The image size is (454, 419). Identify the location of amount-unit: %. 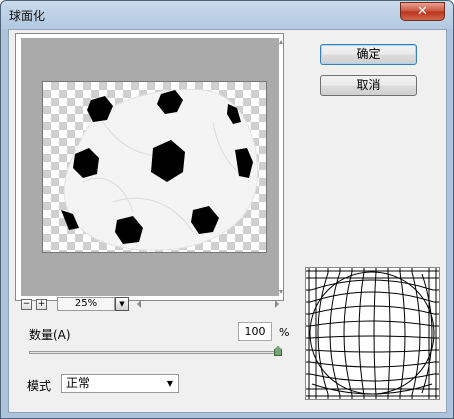
(284, 332).